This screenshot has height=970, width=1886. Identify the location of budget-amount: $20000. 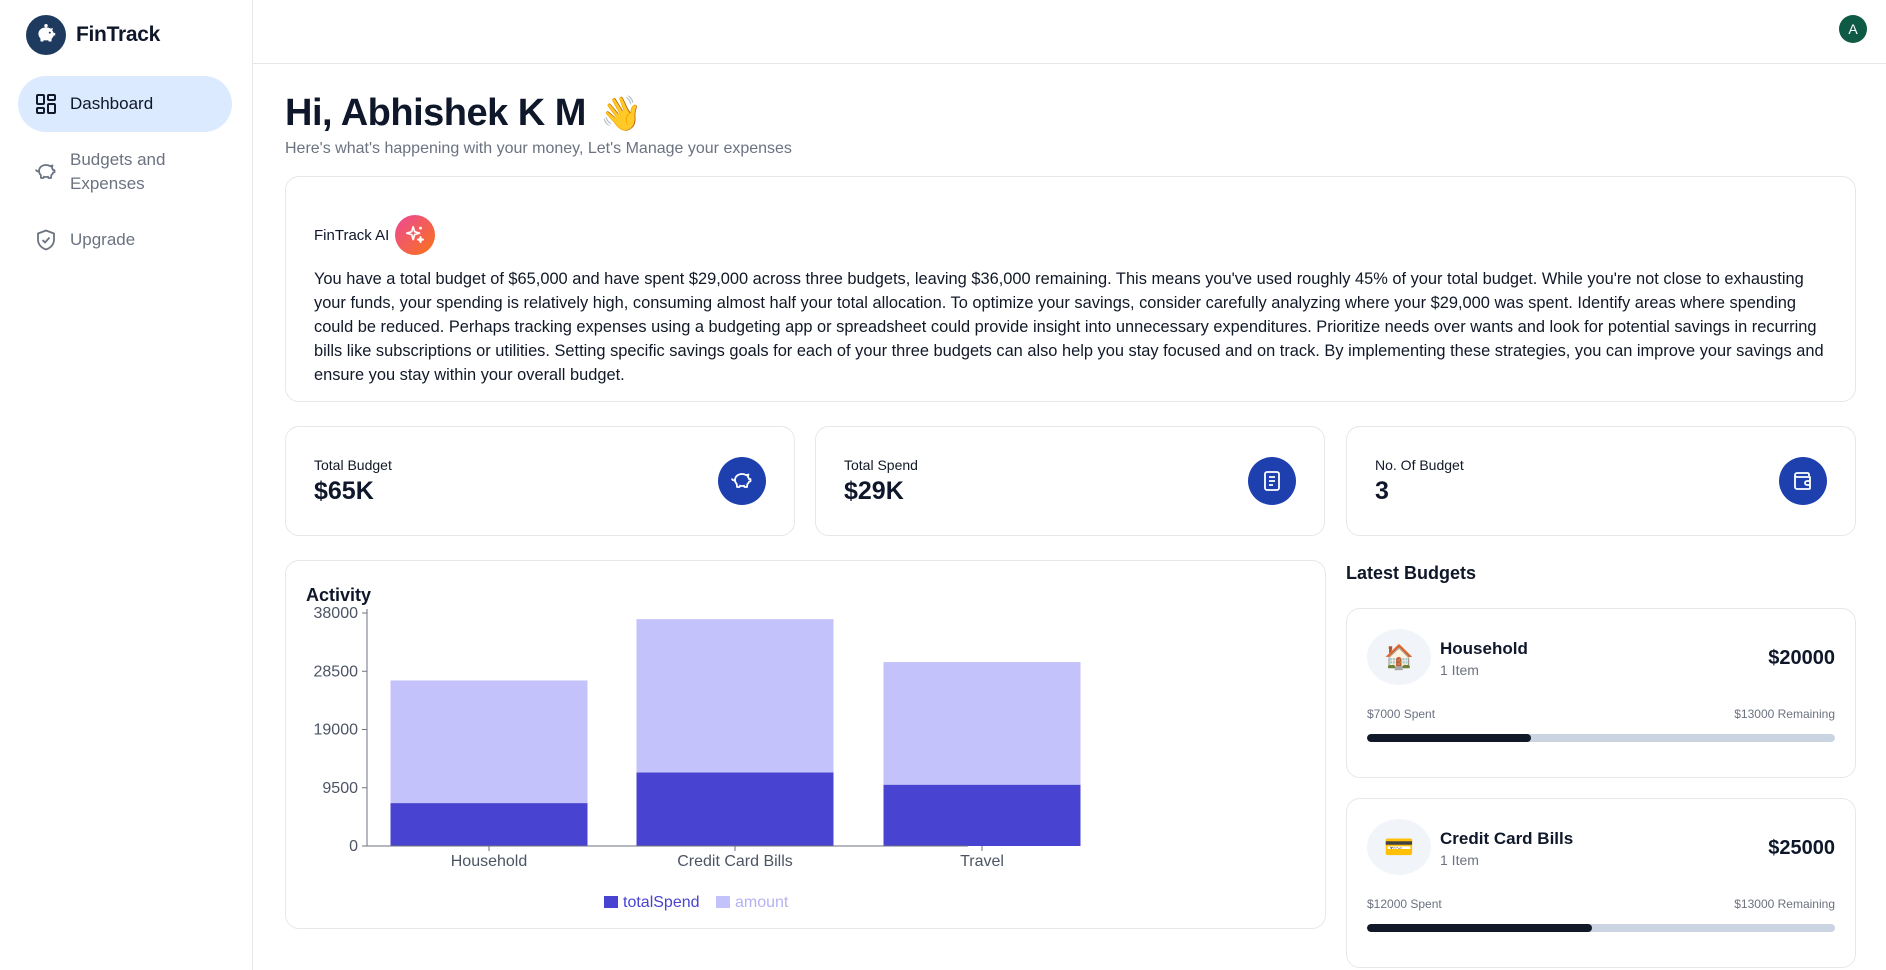
(1801, 658).